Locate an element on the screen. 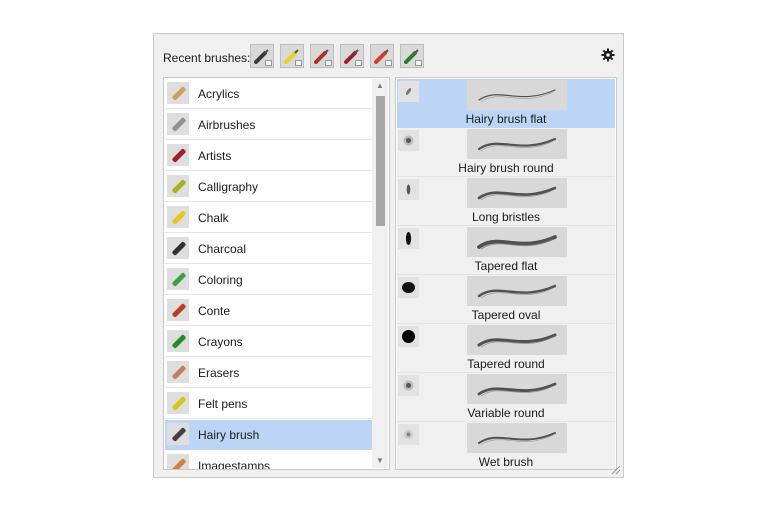  scroll-thumb is located at coordinates (380, 161).